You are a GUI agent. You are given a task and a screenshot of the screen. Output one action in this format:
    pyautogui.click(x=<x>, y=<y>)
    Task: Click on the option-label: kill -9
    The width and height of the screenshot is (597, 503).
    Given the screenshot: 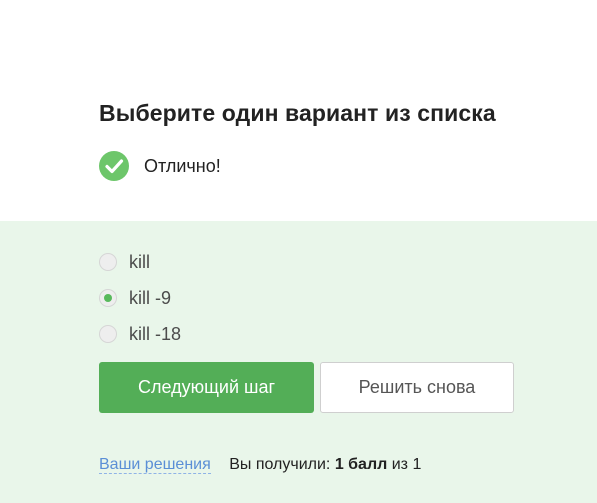 What is the action you would take?
    pyautogui.click(x=150, y=297)
    